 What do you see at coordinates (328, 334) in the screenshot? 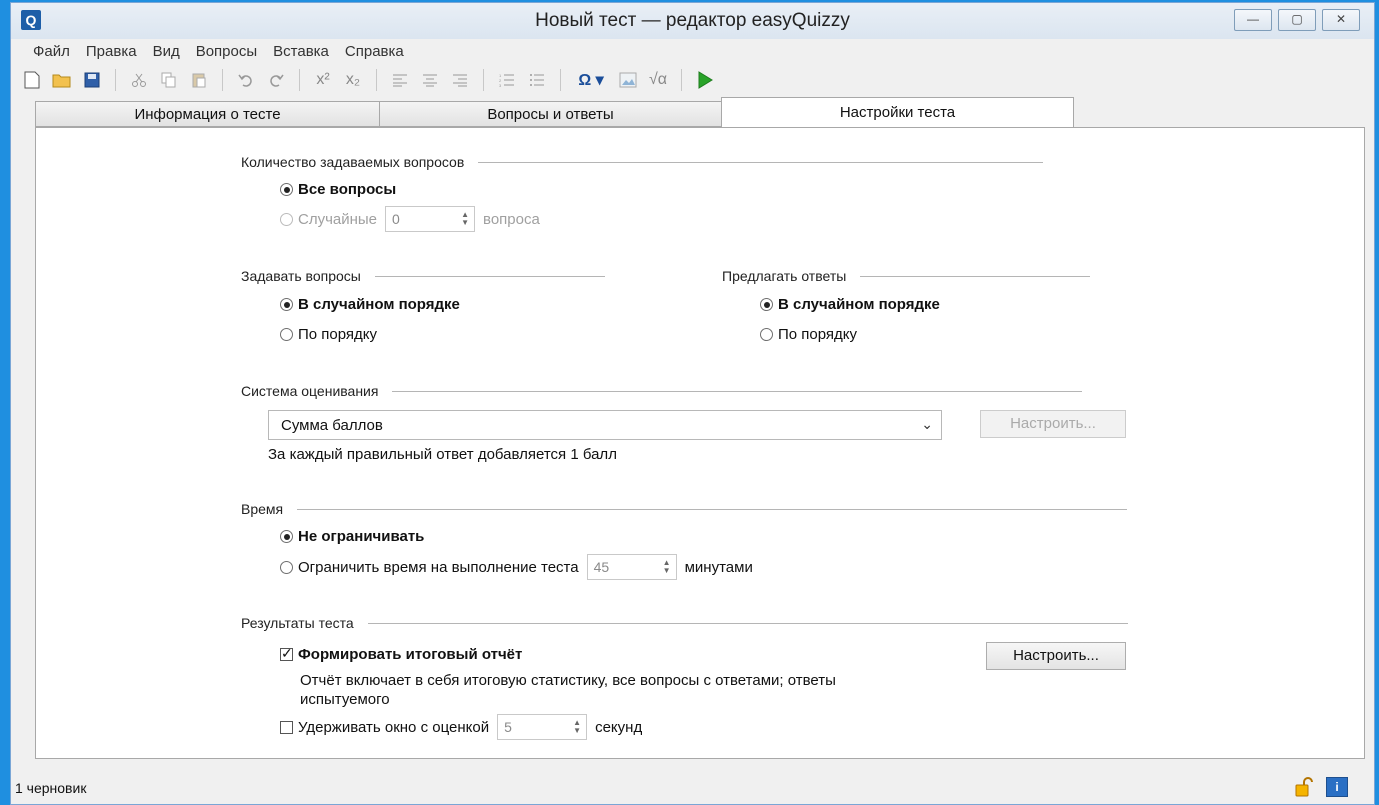
I see `radio-ask-in-order: По порядку` at bounding box center [328, 334].